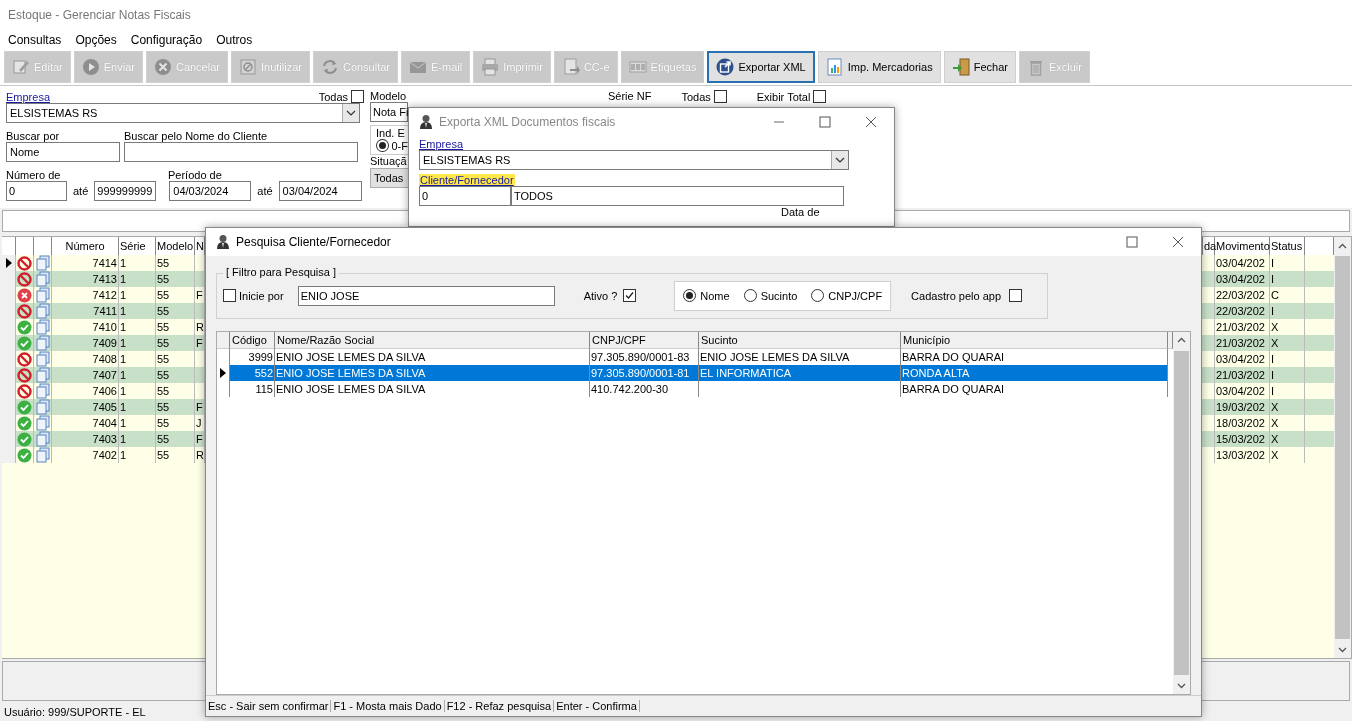  What do you see at coordinates (432, 340) in the screenshot?
I see `column-header: Nome/Razão Social` at bounding box center [432, 340].